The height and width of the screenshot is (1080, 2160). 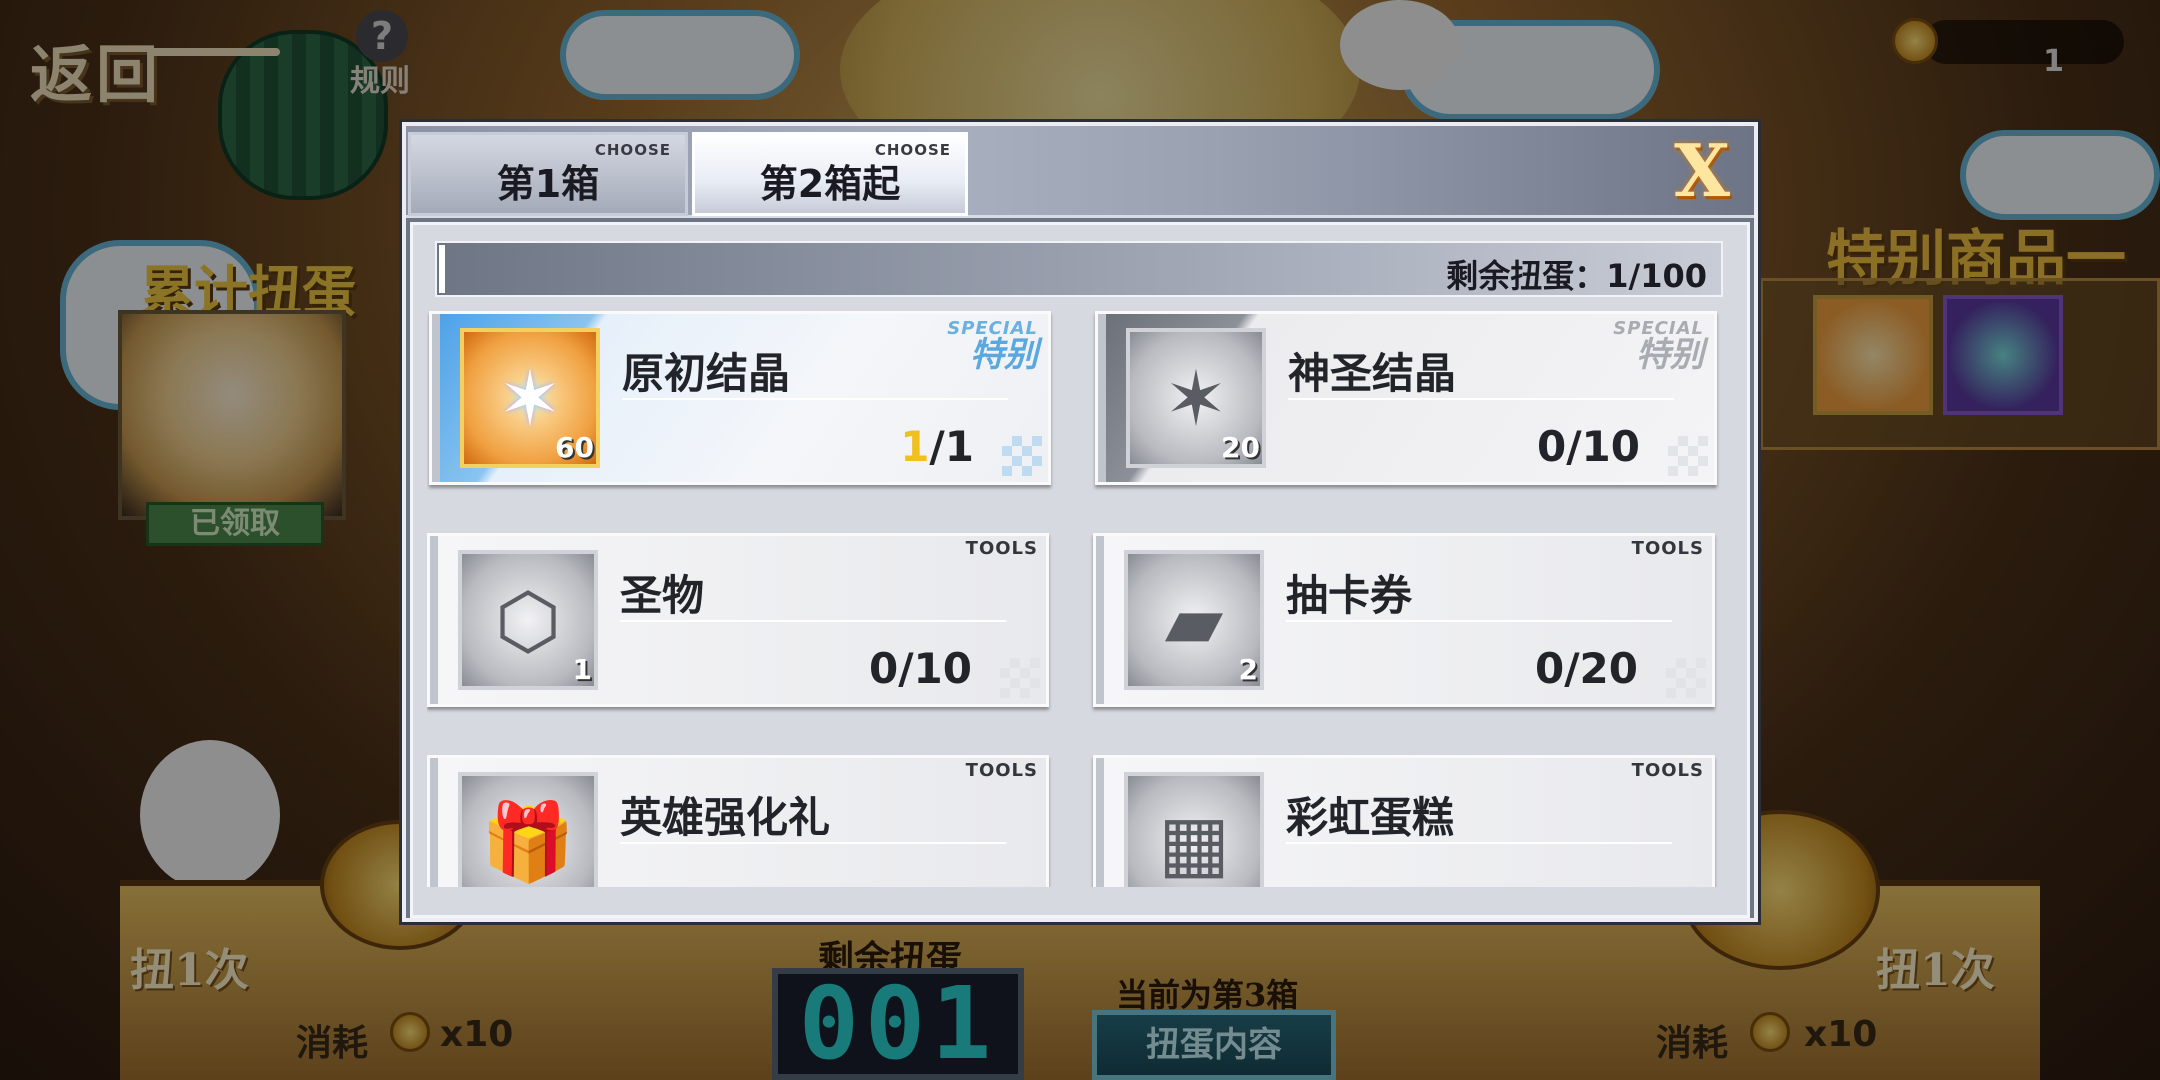 What do you see at coordinates (1702, 171) in the screenshot?
I see `close-button: X` at bounding box center [1702, 171].